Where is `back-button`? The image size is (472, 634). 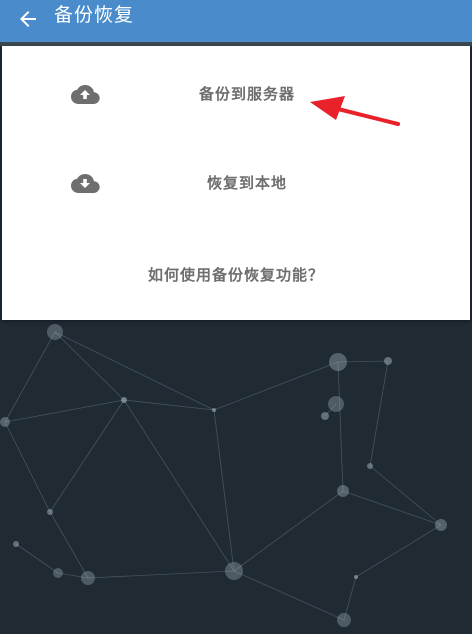 back-button is located at coordinates (28, 19).